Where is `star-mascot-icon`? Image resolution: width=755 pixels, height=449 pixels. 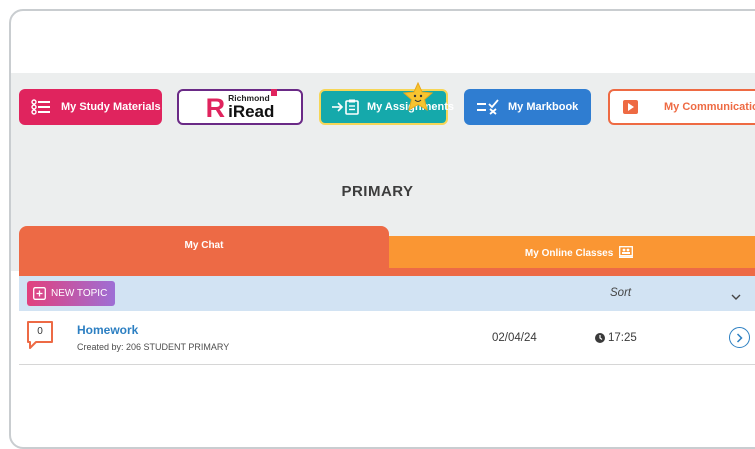
star-mascot-icon is located at coordinates (418, 99).